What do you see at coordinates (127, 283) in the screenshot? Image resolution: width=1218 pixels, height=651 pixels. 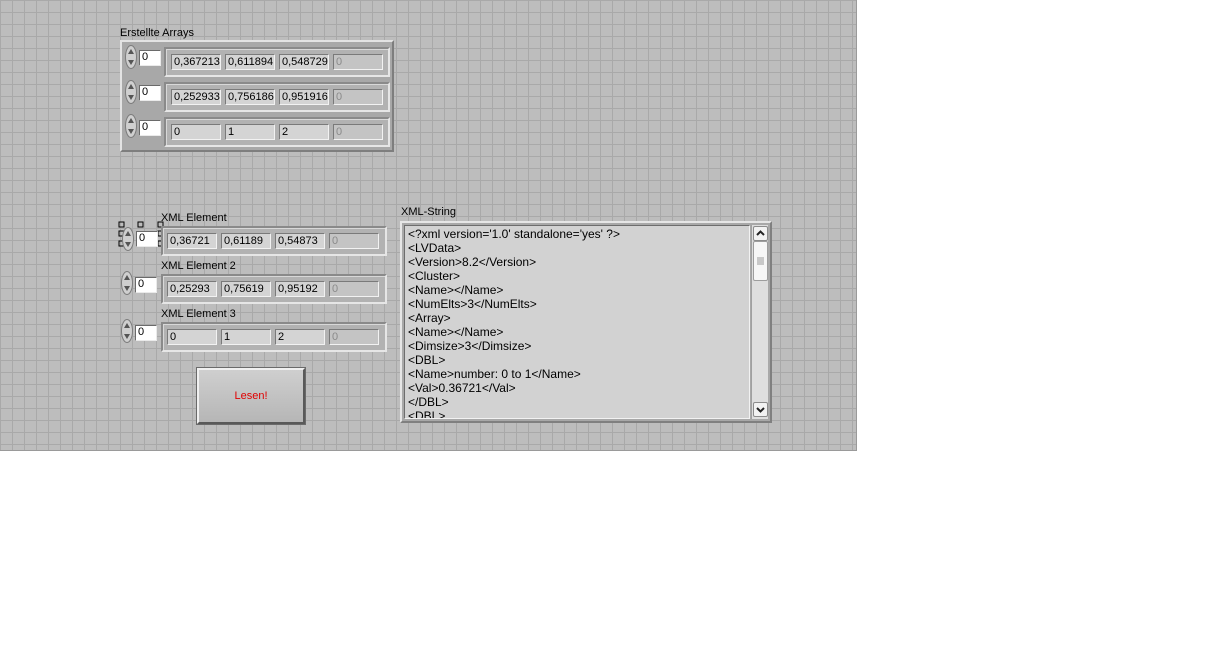 I see `xml-element-2-spinner` at bounding box center [127, 283].